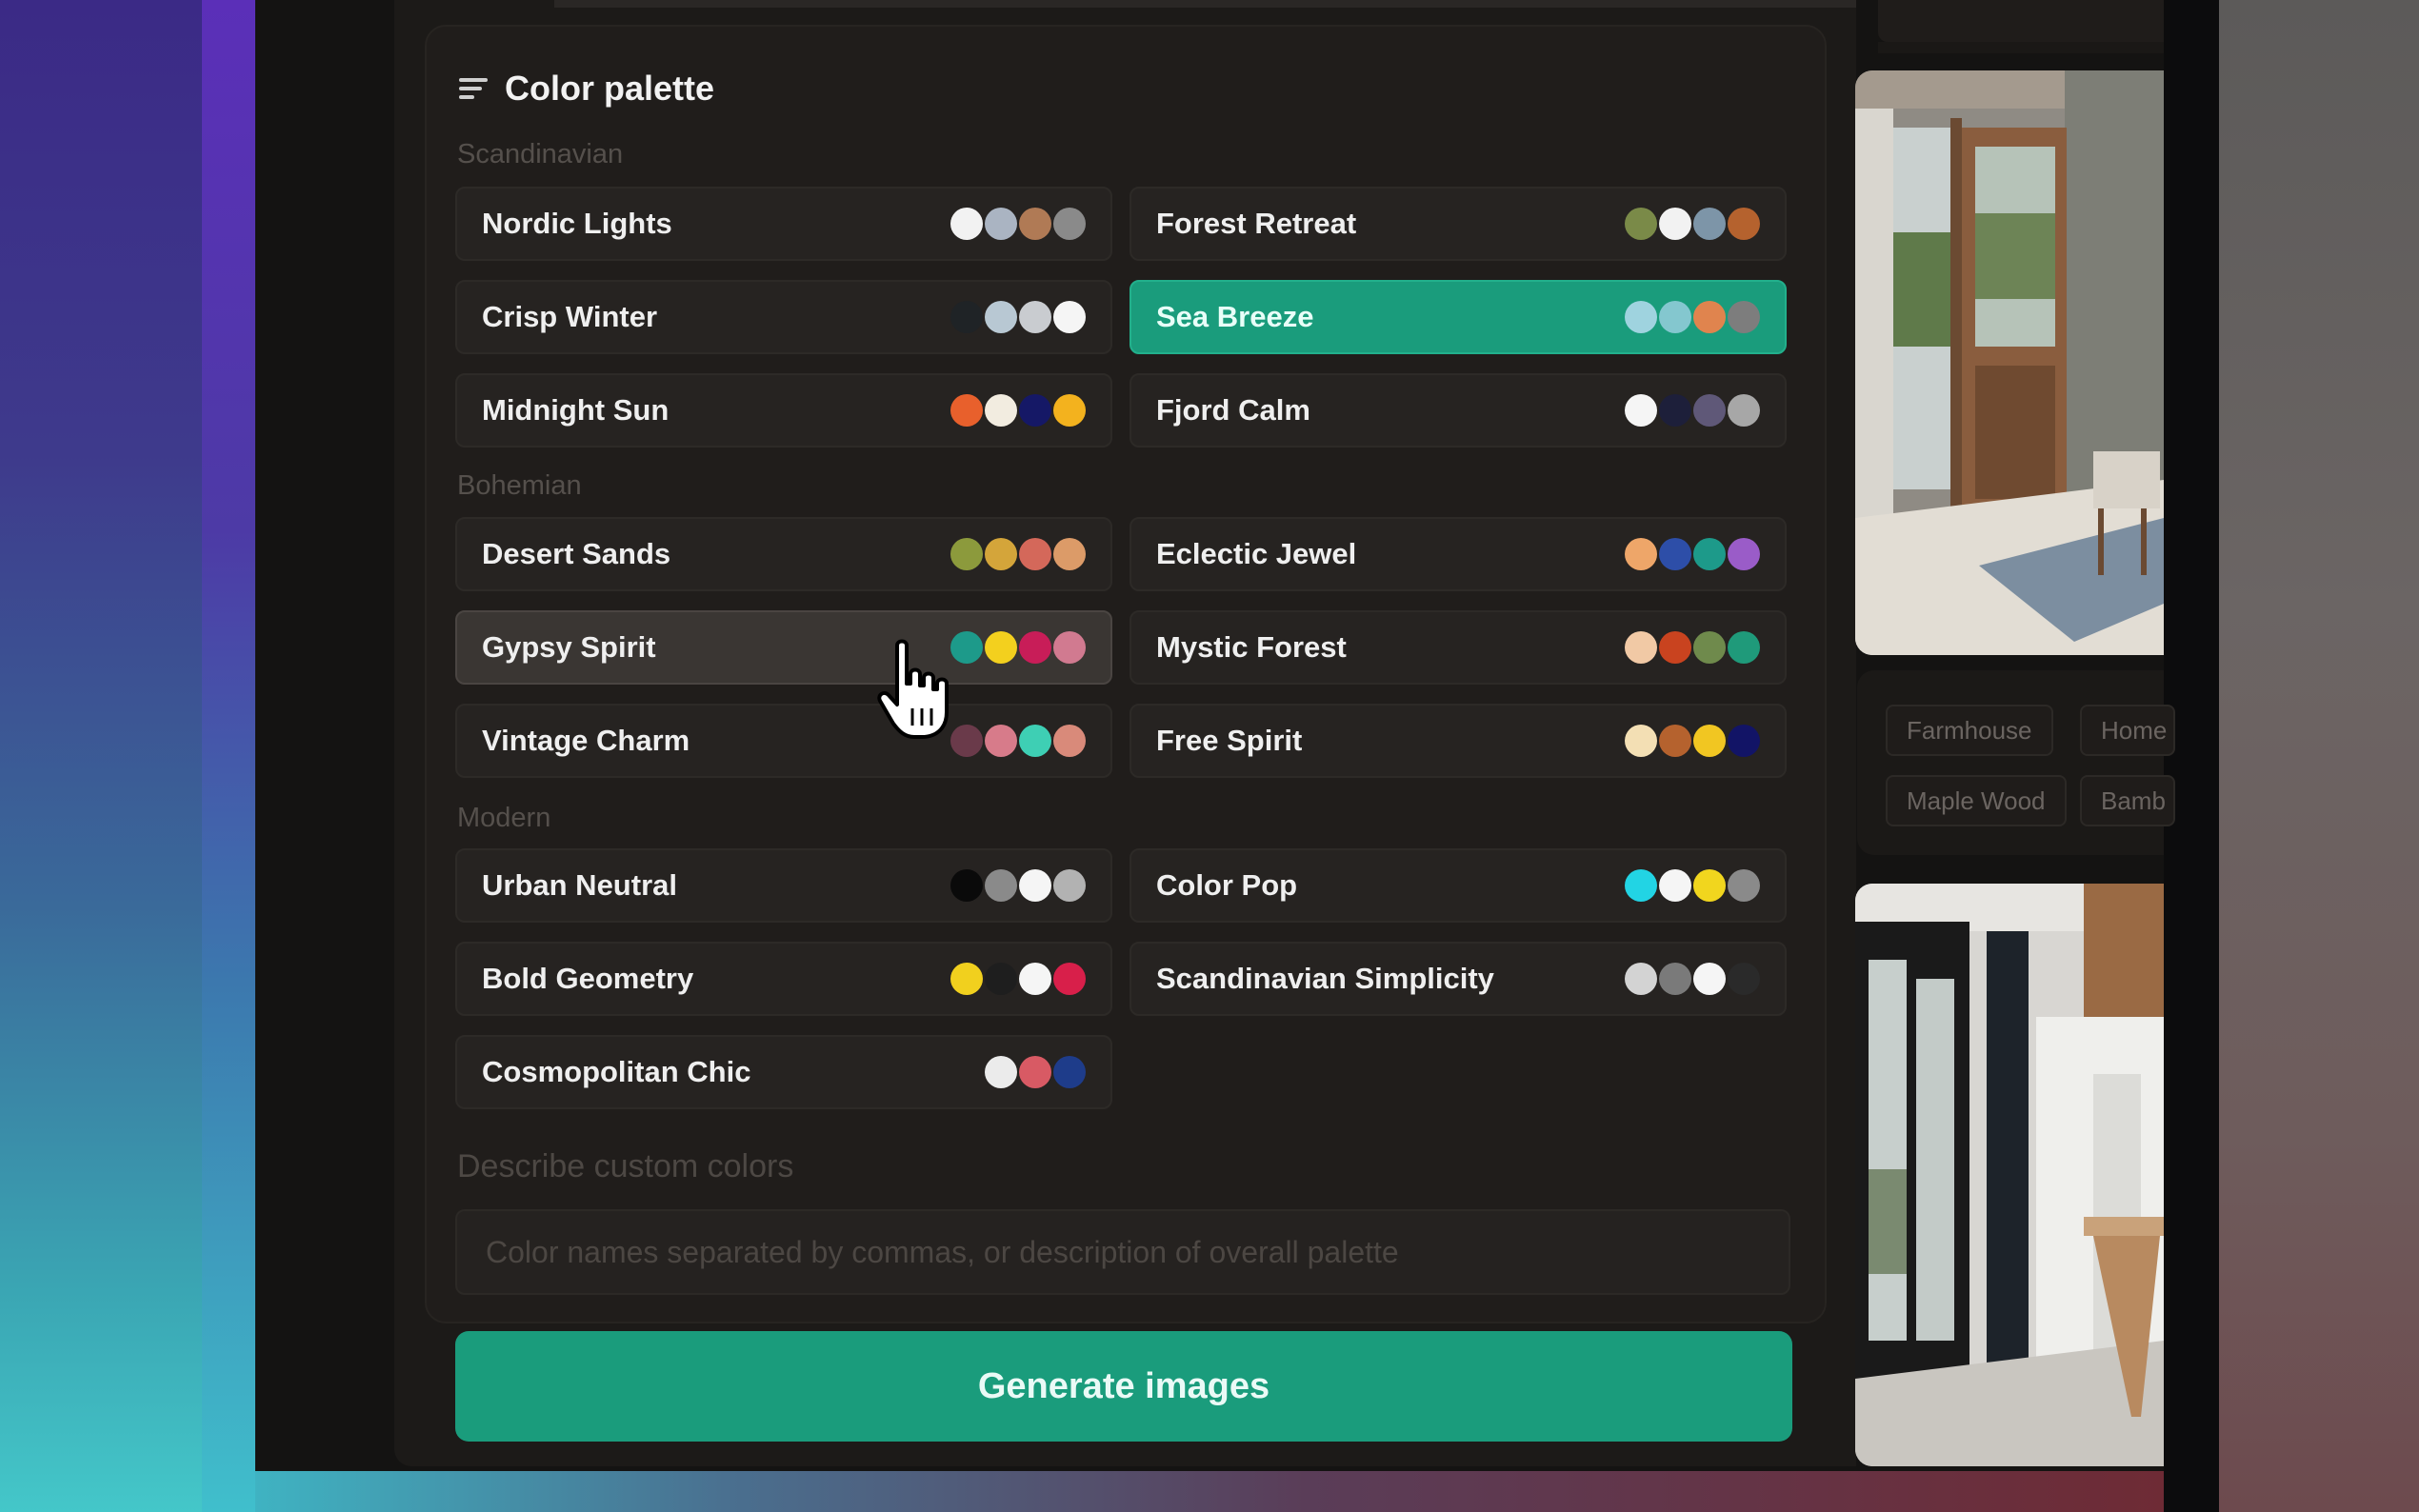  What do you see at coordinates (576, 553) in the screenshot?
I see `palette-name: Desert Sands` at bounding box center [576, 553].